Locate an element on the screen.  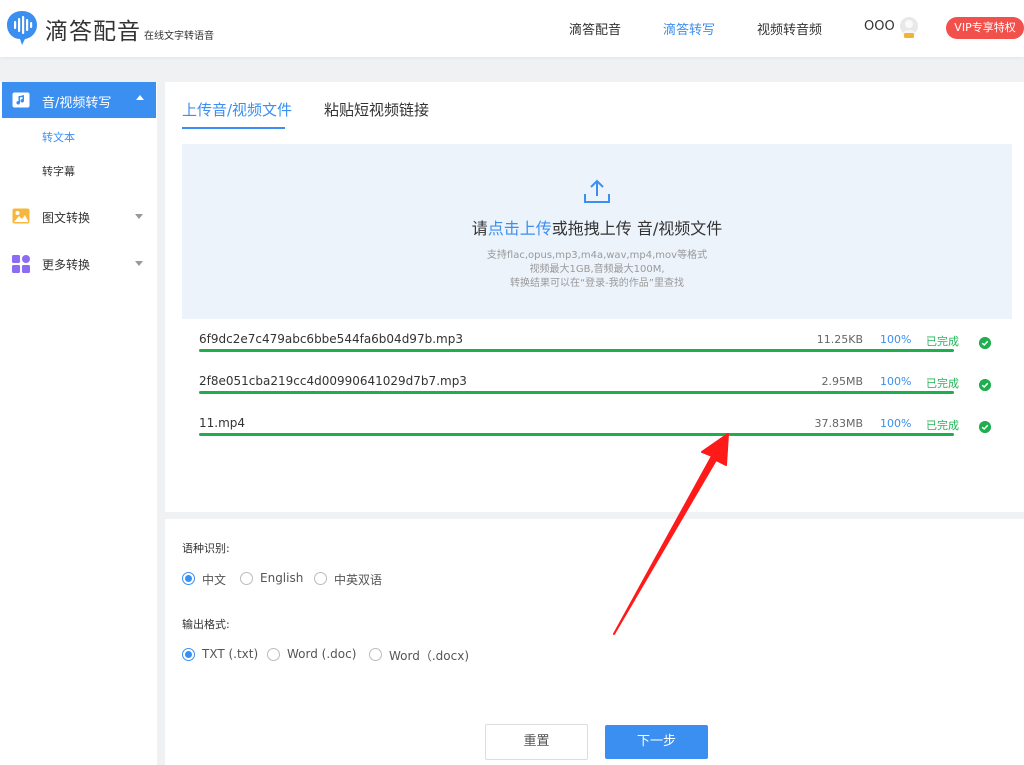
file-size: 37.83MB is located at coordinates (838, 423).